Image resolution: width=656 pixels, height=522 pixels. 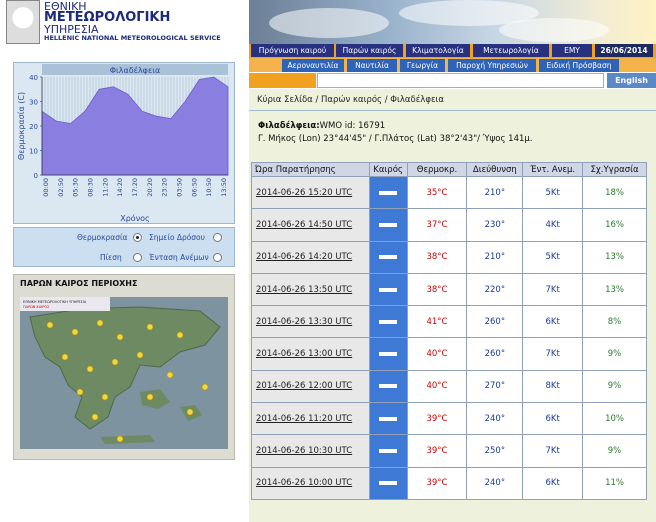 I want to click on chart-title: Φιλαδέλφεια, so click(x=135, y=70).